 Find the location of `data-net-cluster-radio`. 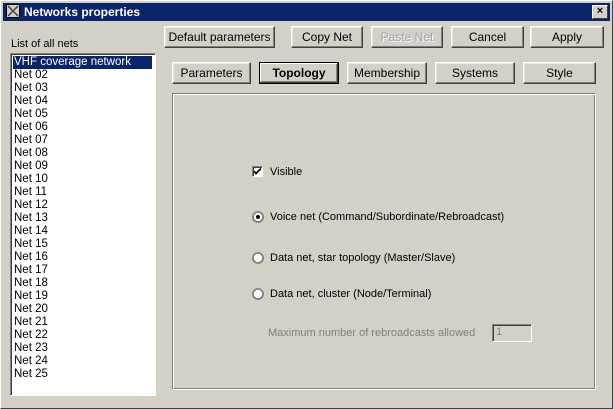

data-net-cluster-radio is located at coordinates (258, 294).